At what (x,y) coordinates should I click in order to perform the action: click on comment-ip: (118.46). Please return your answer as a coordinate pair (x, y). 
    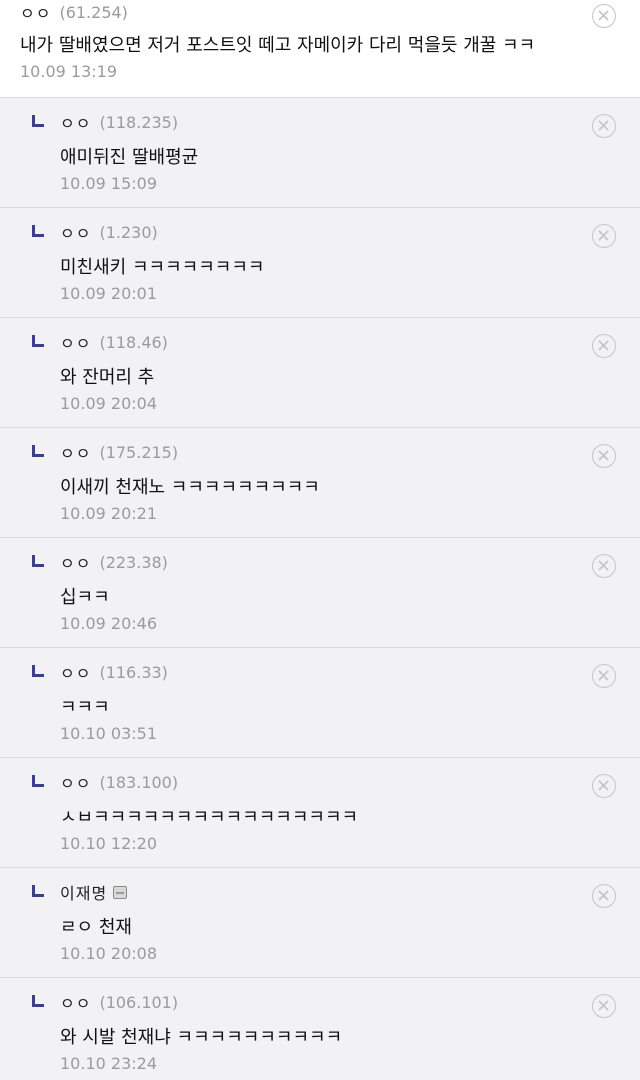
    Looking at the image, I should click on (133, 342).